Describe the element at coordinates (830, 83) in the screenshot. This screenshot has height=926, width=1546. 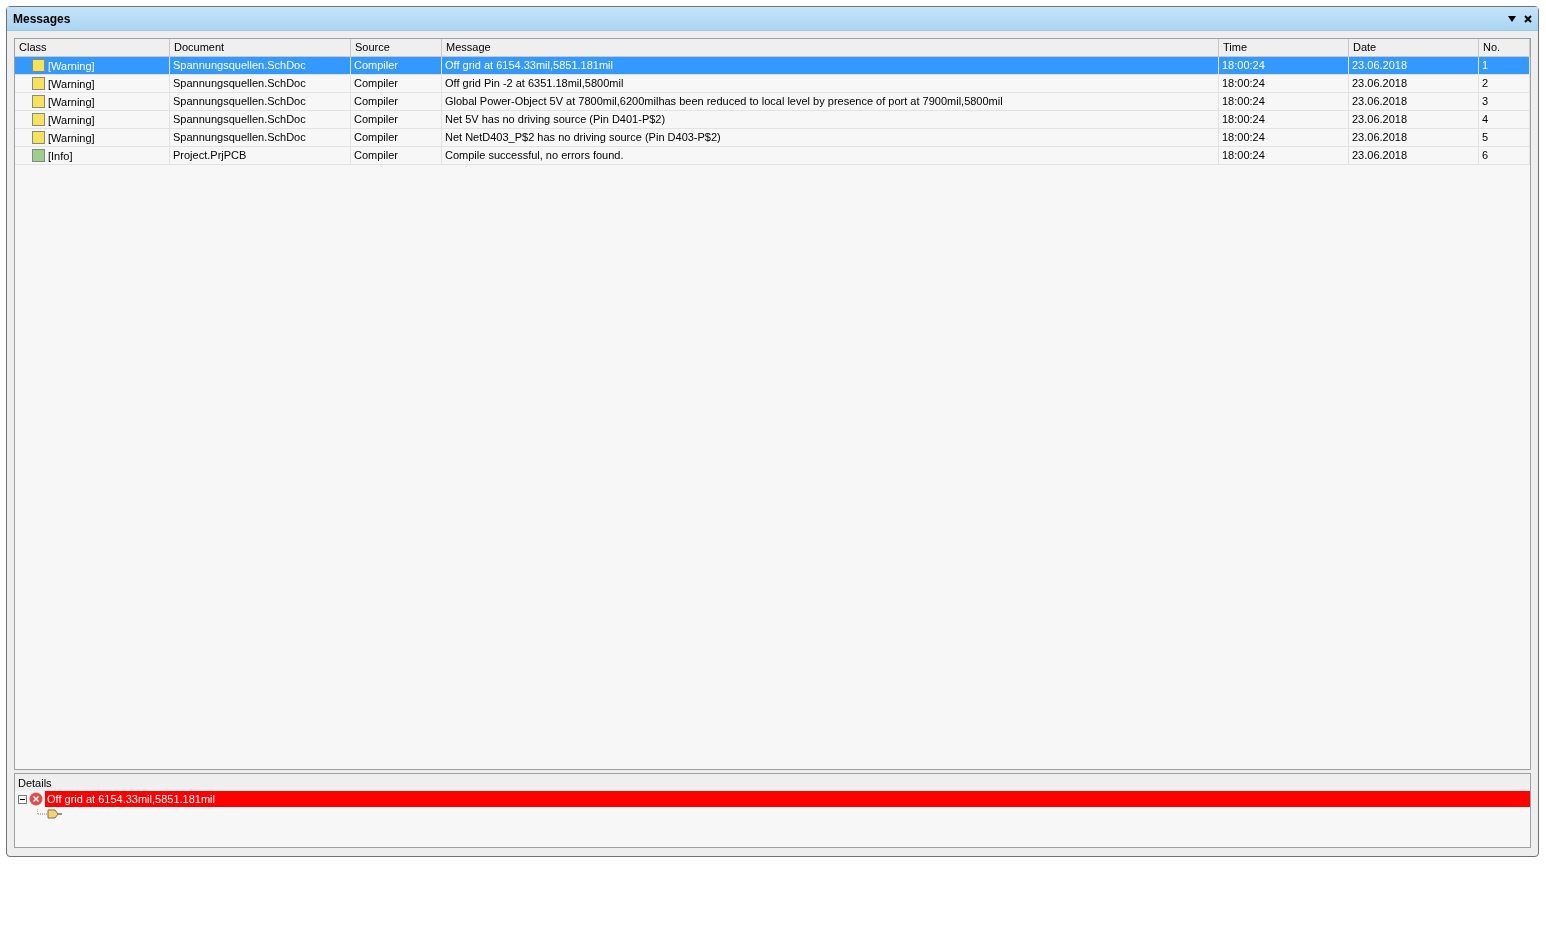
I see `table-cell: Off grid Pin -2 at 6351.18mil,5800mil` at that location.